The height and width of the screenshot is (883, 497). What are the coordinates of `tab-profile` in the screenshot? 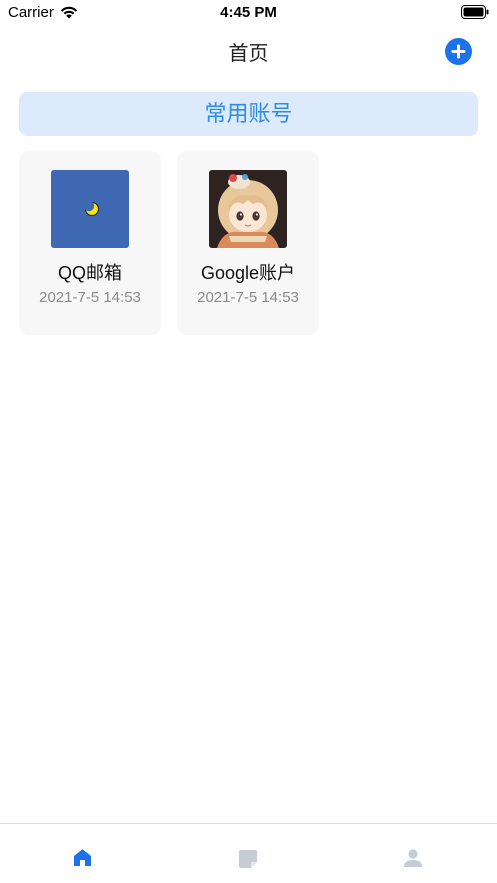 It's located at (413, 853).